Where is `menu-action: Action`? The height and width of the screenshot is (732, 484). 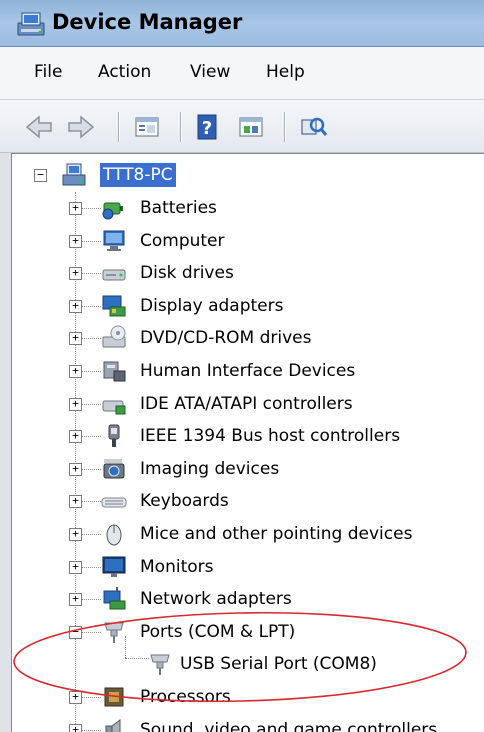 menu-action: Action is located at coordinates (124, 72).